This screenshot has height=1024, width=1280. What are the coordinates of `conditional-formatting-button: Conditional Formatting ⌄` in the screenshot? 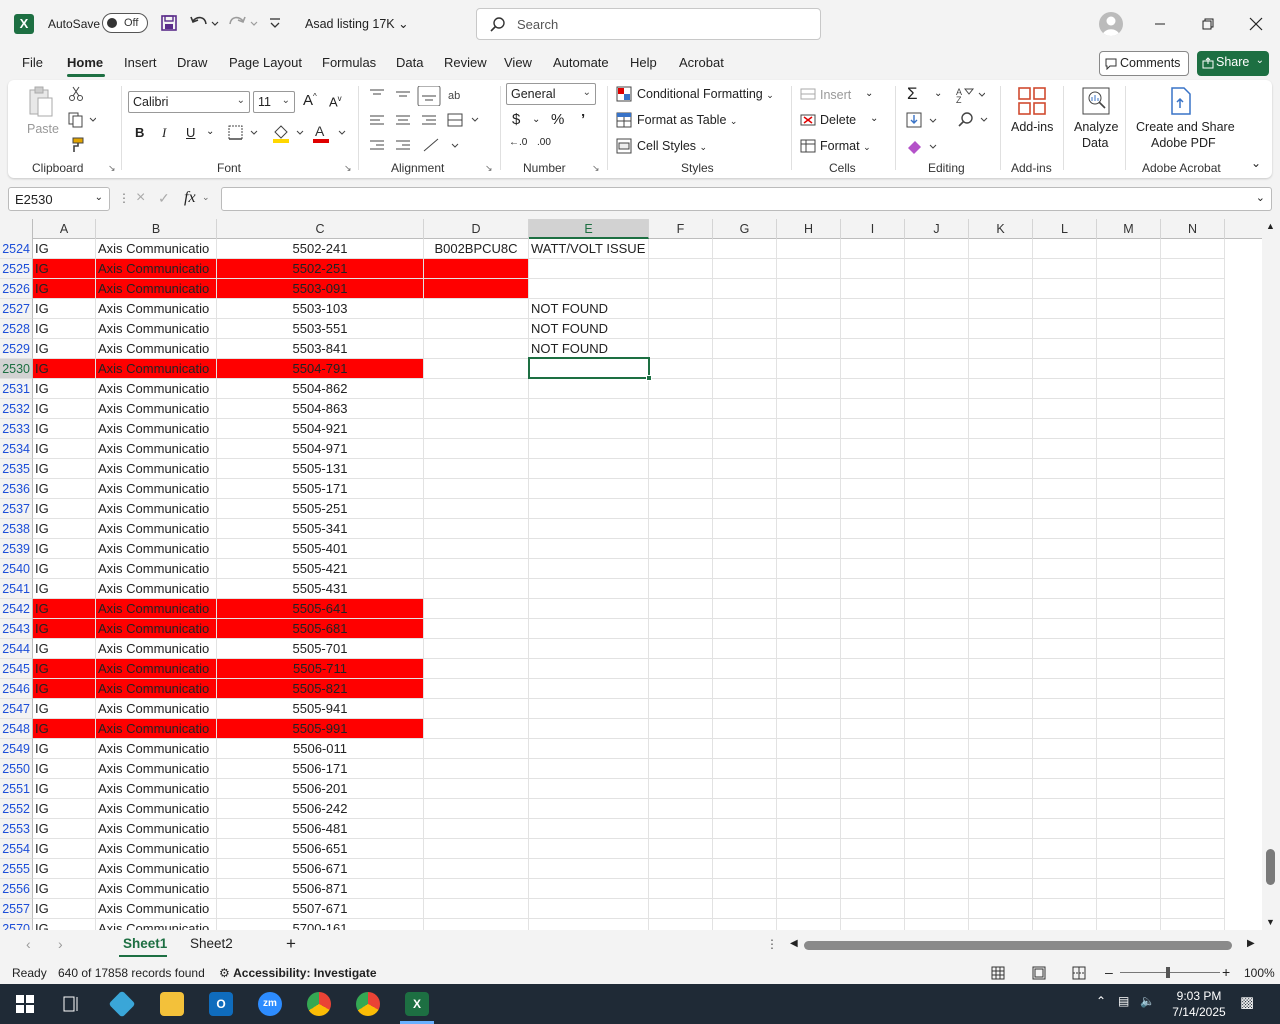 It's located at (705, 94).